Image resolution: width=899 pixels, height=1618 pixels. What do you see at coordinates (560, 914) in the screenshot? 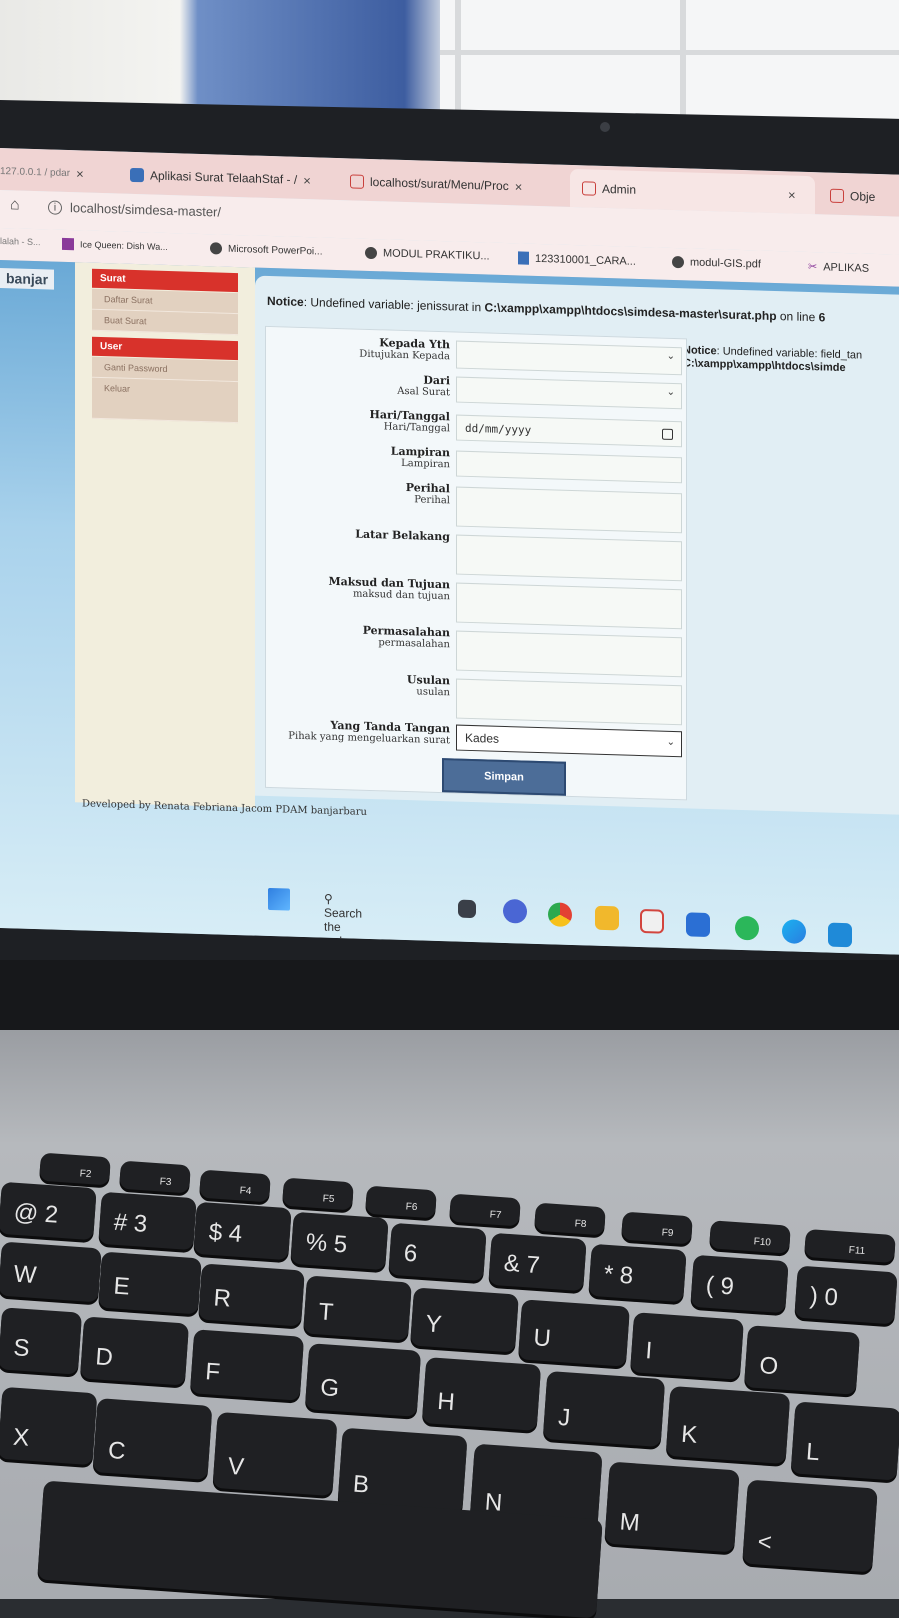
I see `chrome-icon` at bounding box center [560, 914].